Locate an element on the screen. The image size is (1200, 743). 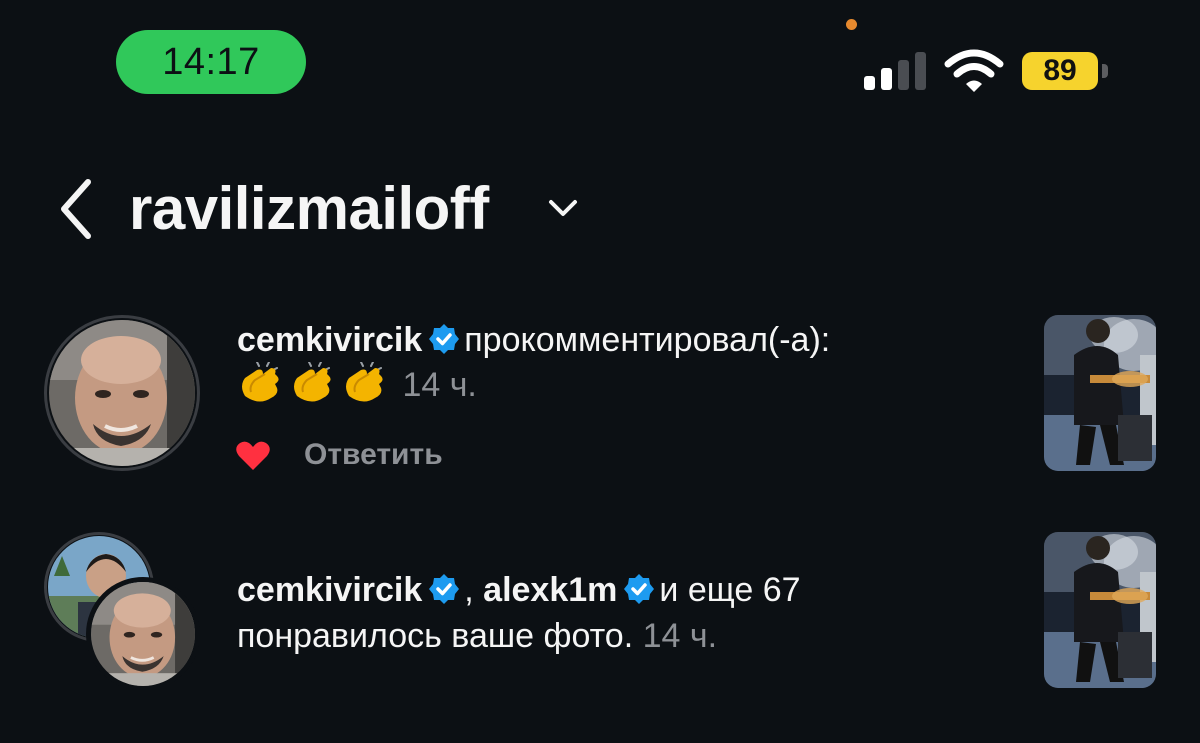
likes-action-text: понравилось ваше фото. is located at coordinates (435, 636).